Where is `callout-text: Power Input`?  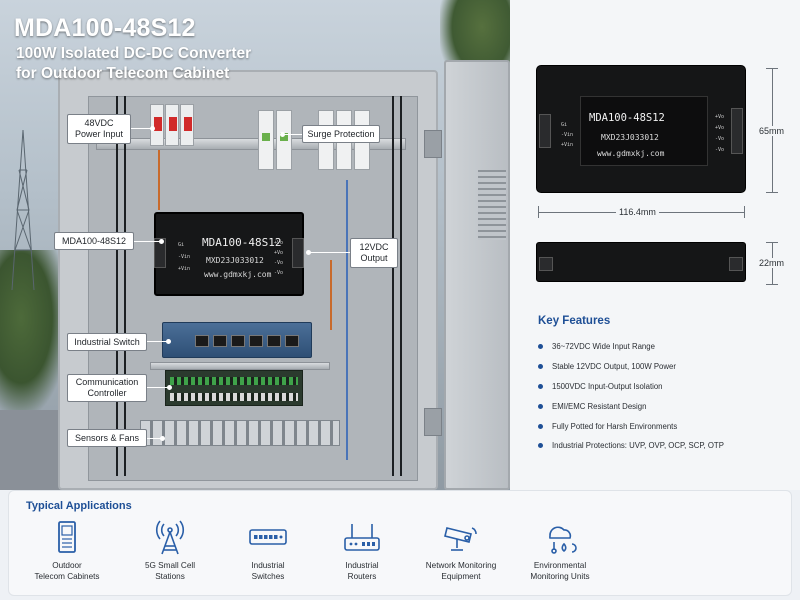 callout-text: Power Input is located at coordinates (99, 134).